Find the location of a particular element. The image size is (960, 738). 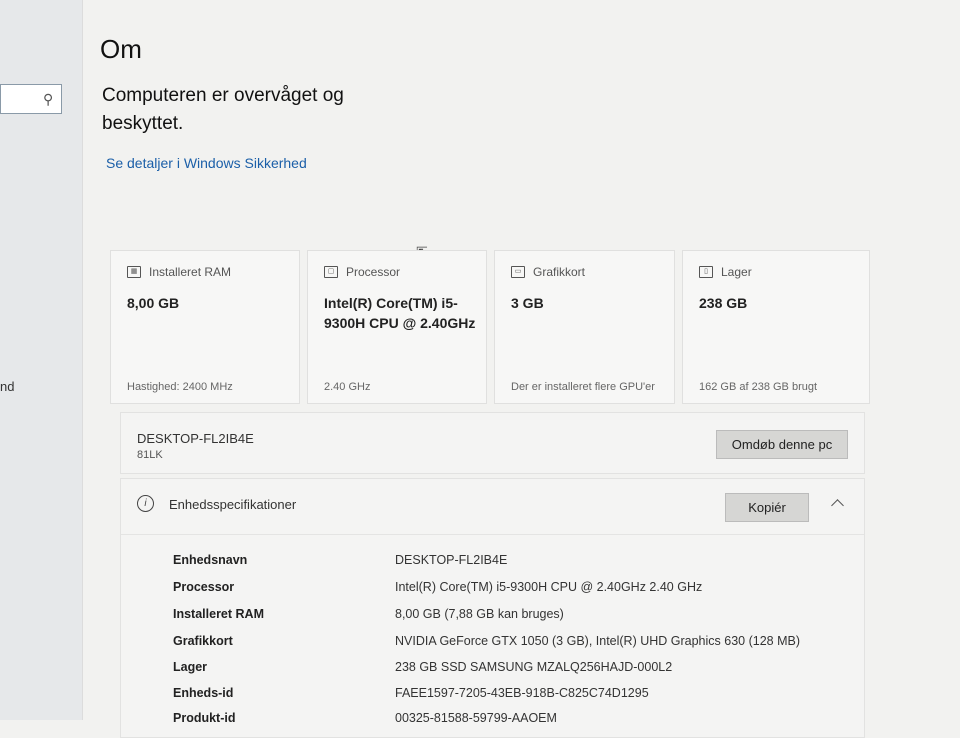

rename-pc-button: Omdøb denne pc is located at coordinates (782, 444).